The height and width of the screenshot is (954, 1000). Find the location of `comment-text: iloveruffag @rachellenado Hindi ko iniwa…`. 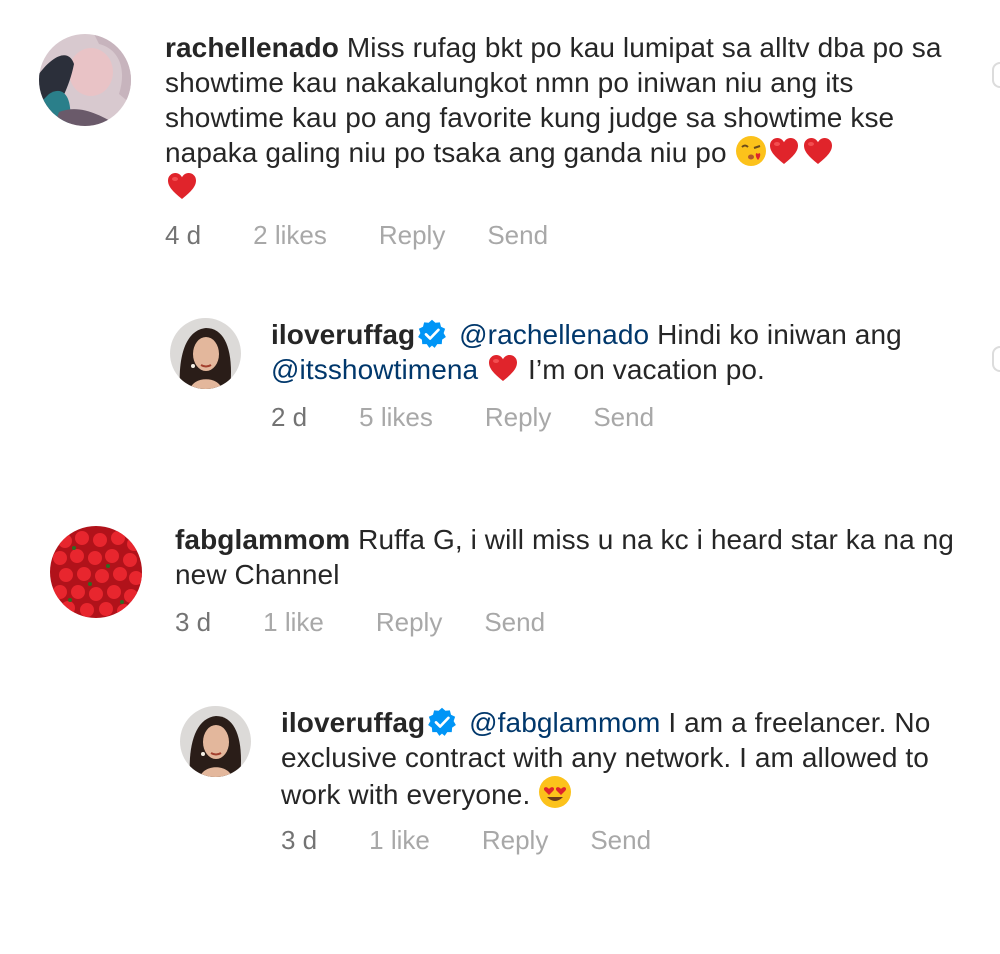

comment-text: iloveruffag @rachellenado Hindi ko iniwa… is located at coordinates (621, 352).